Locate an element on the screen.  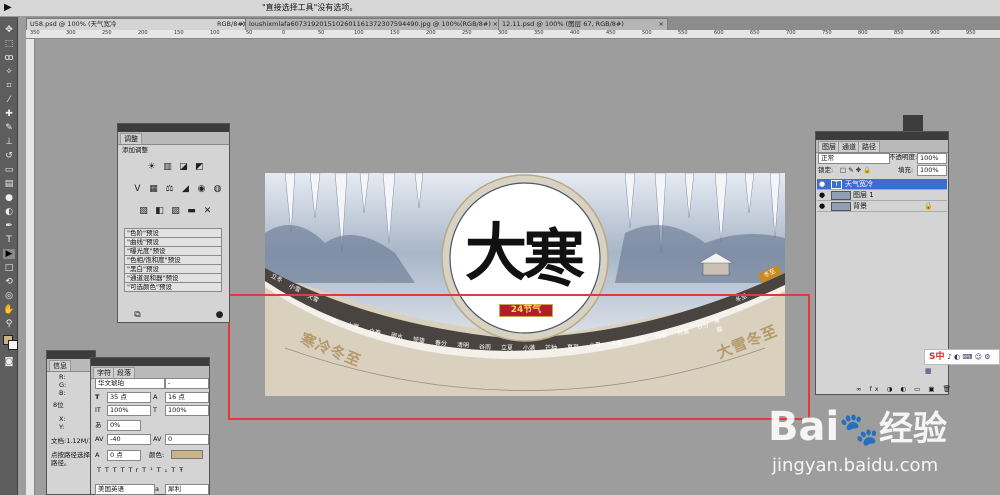
3d-rotate-icon: ⟲ is located at coordinates (9, 282).